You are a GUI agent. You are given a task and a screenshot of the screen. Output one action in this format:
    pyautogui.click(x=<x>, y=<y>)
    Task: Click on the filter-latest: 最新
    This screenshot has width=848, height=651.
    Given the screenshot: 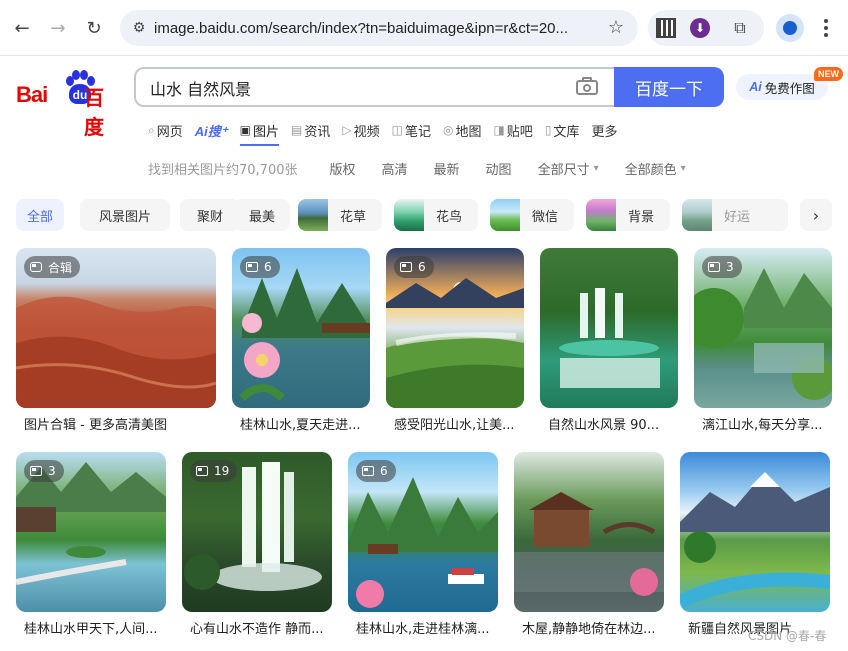 What is the action you would take?
    pyautogui.click(x=447, y=168)
    